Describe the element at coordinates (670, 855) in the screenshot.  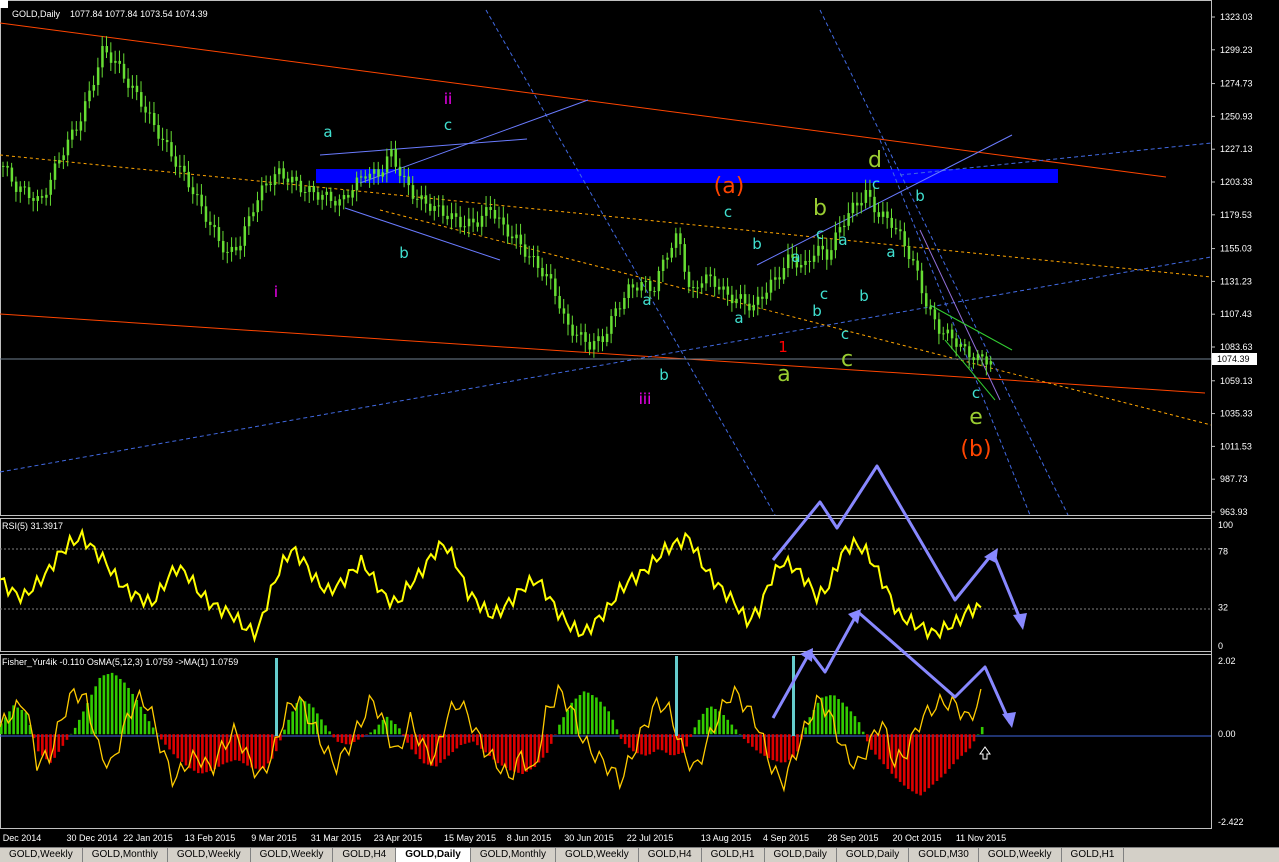
I see `tab-8: GOLD,H4` at that location.